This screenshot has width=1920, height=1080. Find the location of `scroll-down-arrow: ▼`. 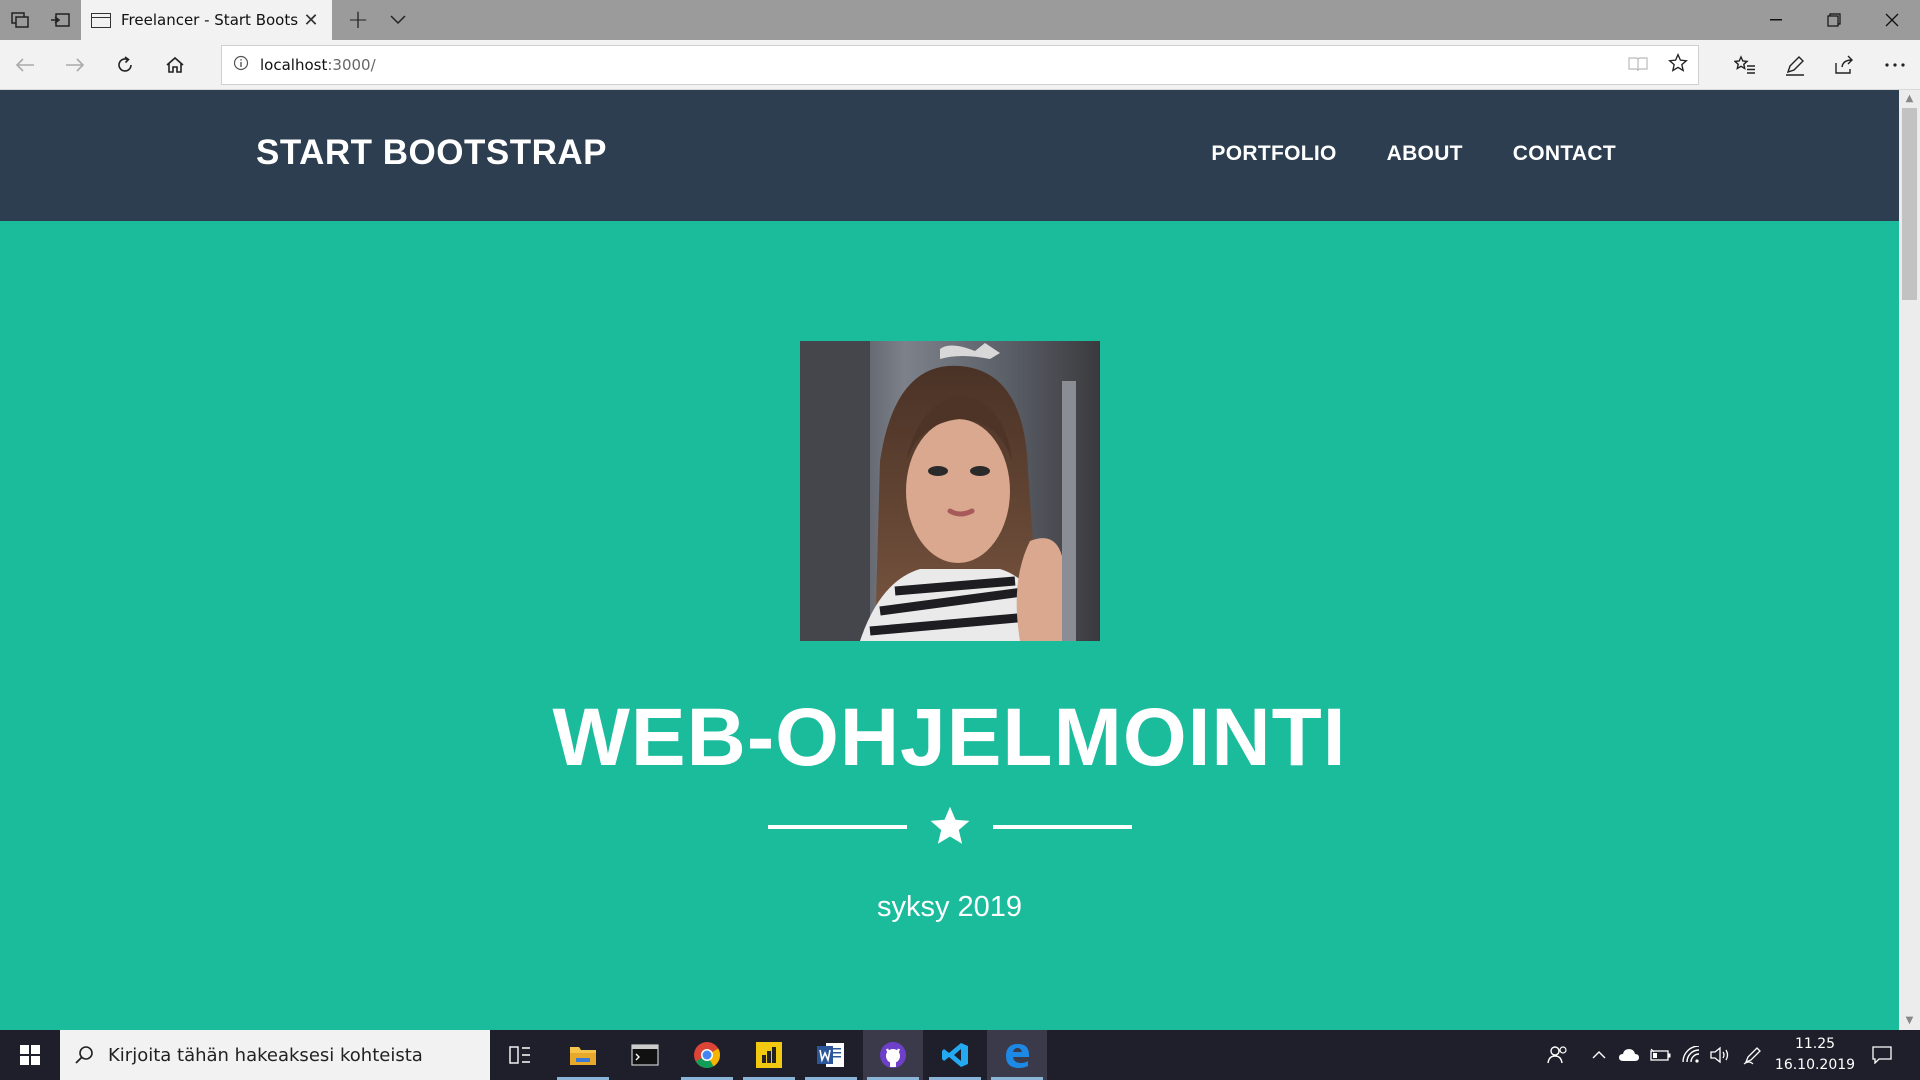

scroll-down-arrow: ▼ is located at coordinates (1909, 1021).